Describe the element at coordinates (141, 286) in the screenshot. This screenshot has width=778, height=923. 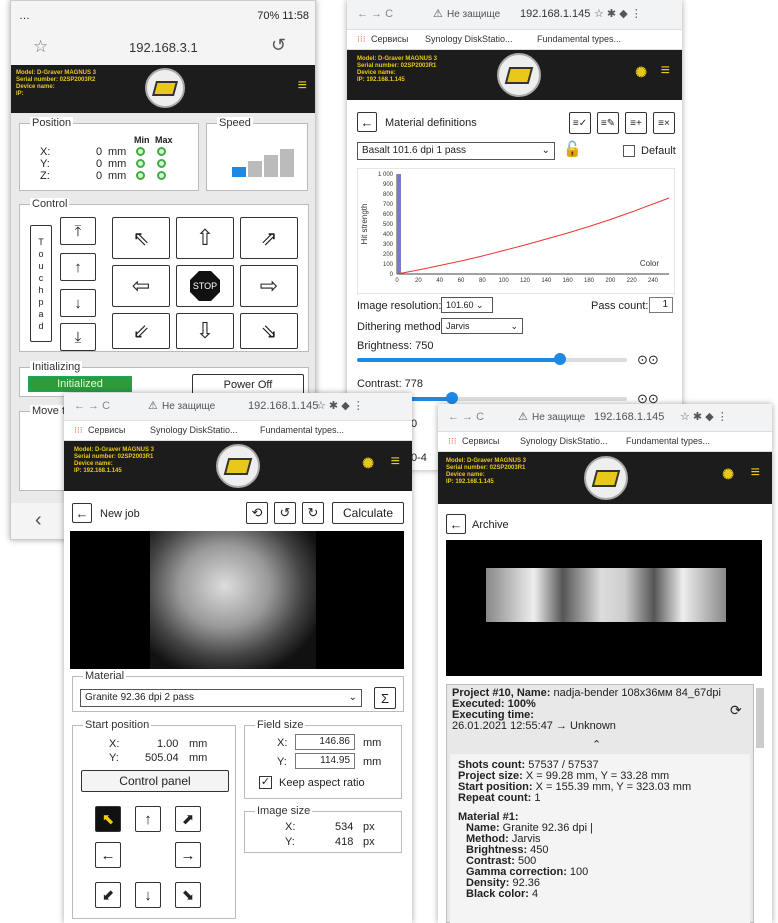
I see `move-left-button: ⇦` at that location.